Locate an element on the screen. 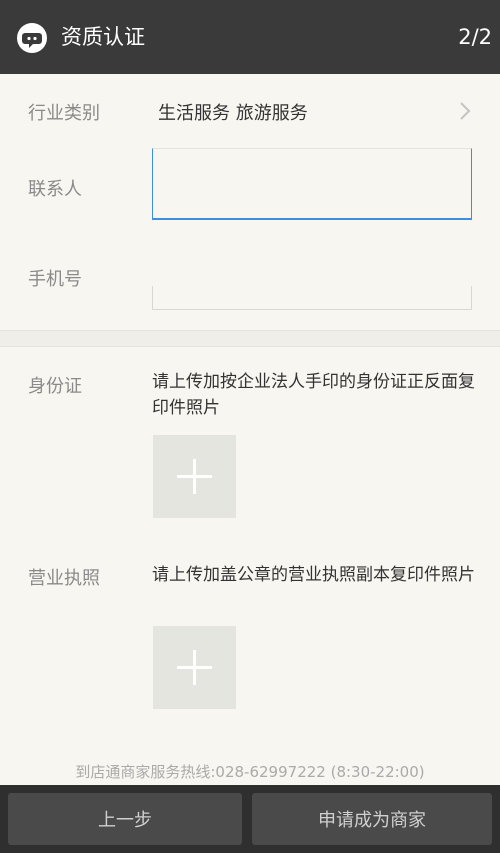 This screenshot has height=853, width=500. industry-label: 行业类别 is located at coordinates (64, 113).